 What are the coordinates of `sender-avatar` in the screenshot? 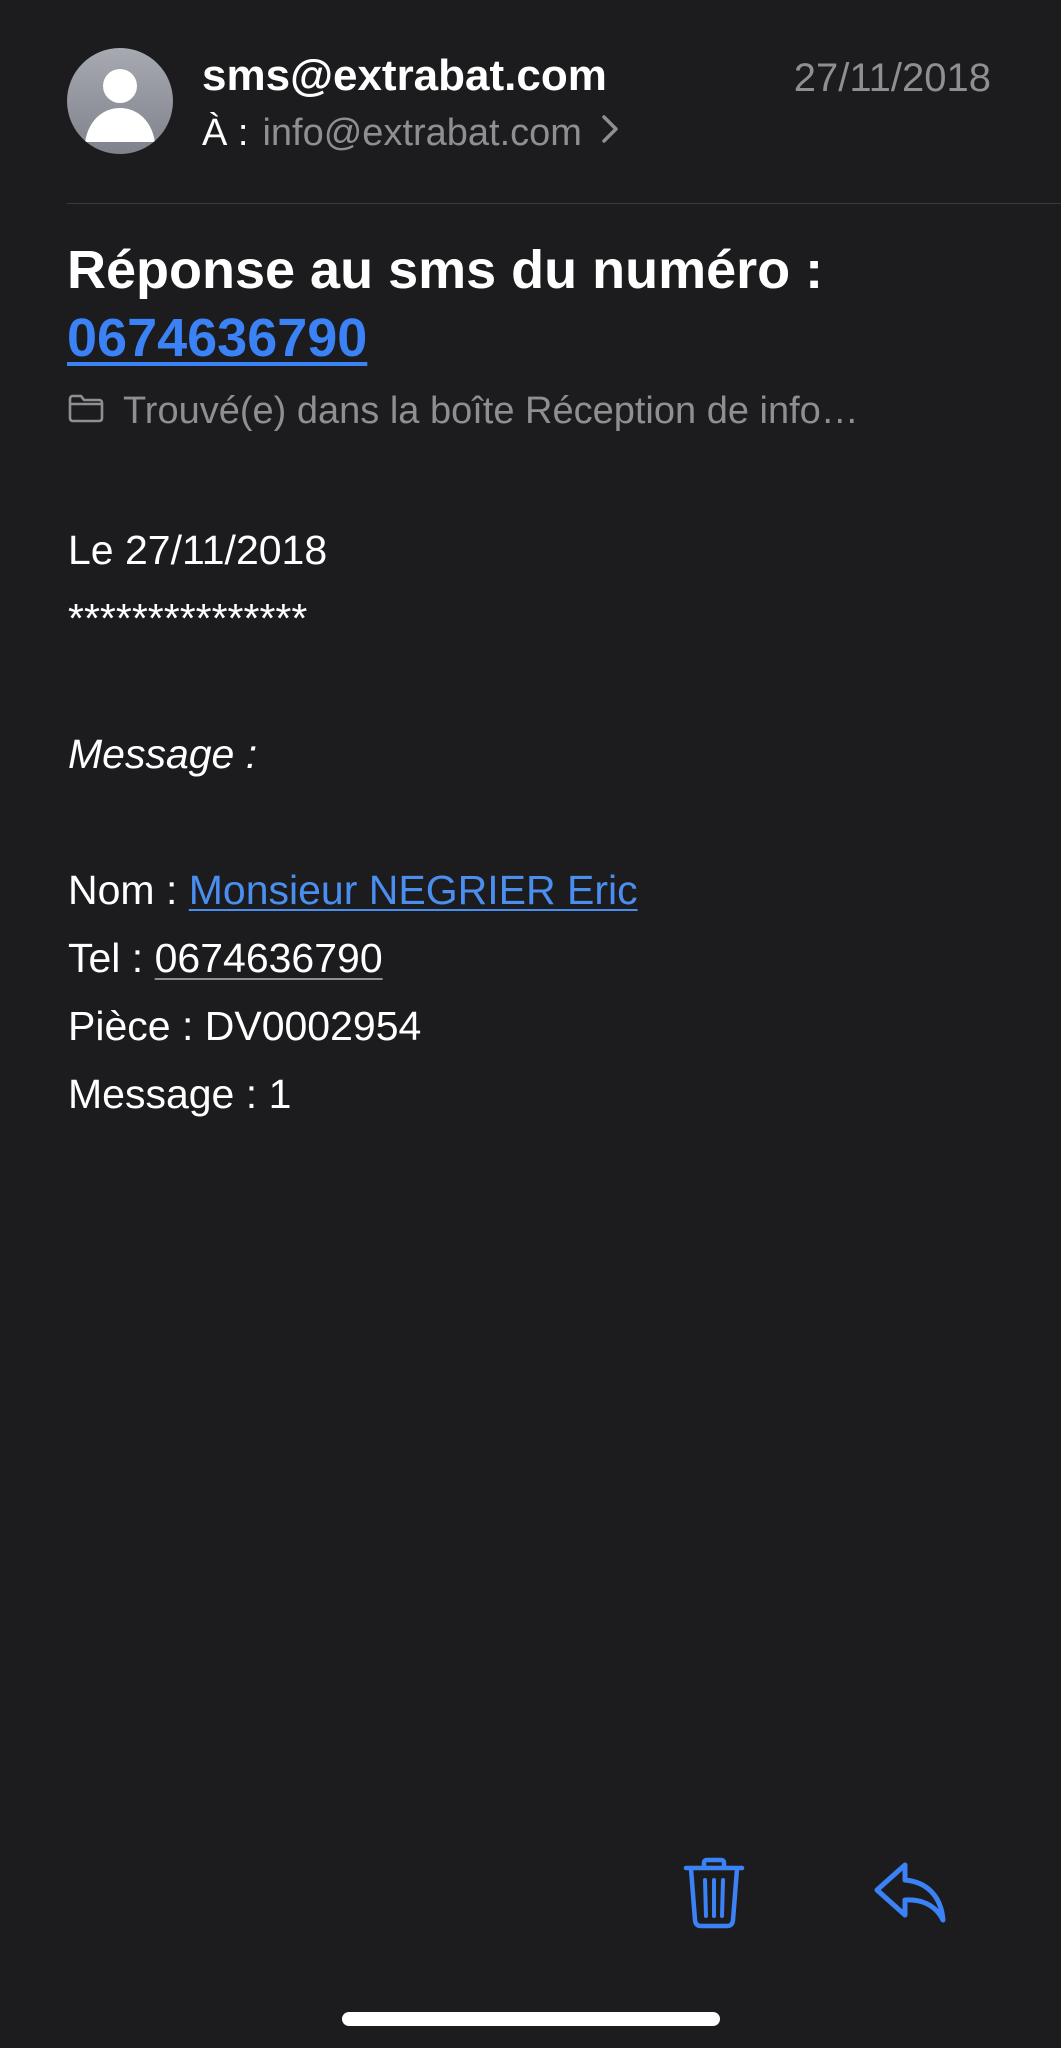 It's located at (120, 101).